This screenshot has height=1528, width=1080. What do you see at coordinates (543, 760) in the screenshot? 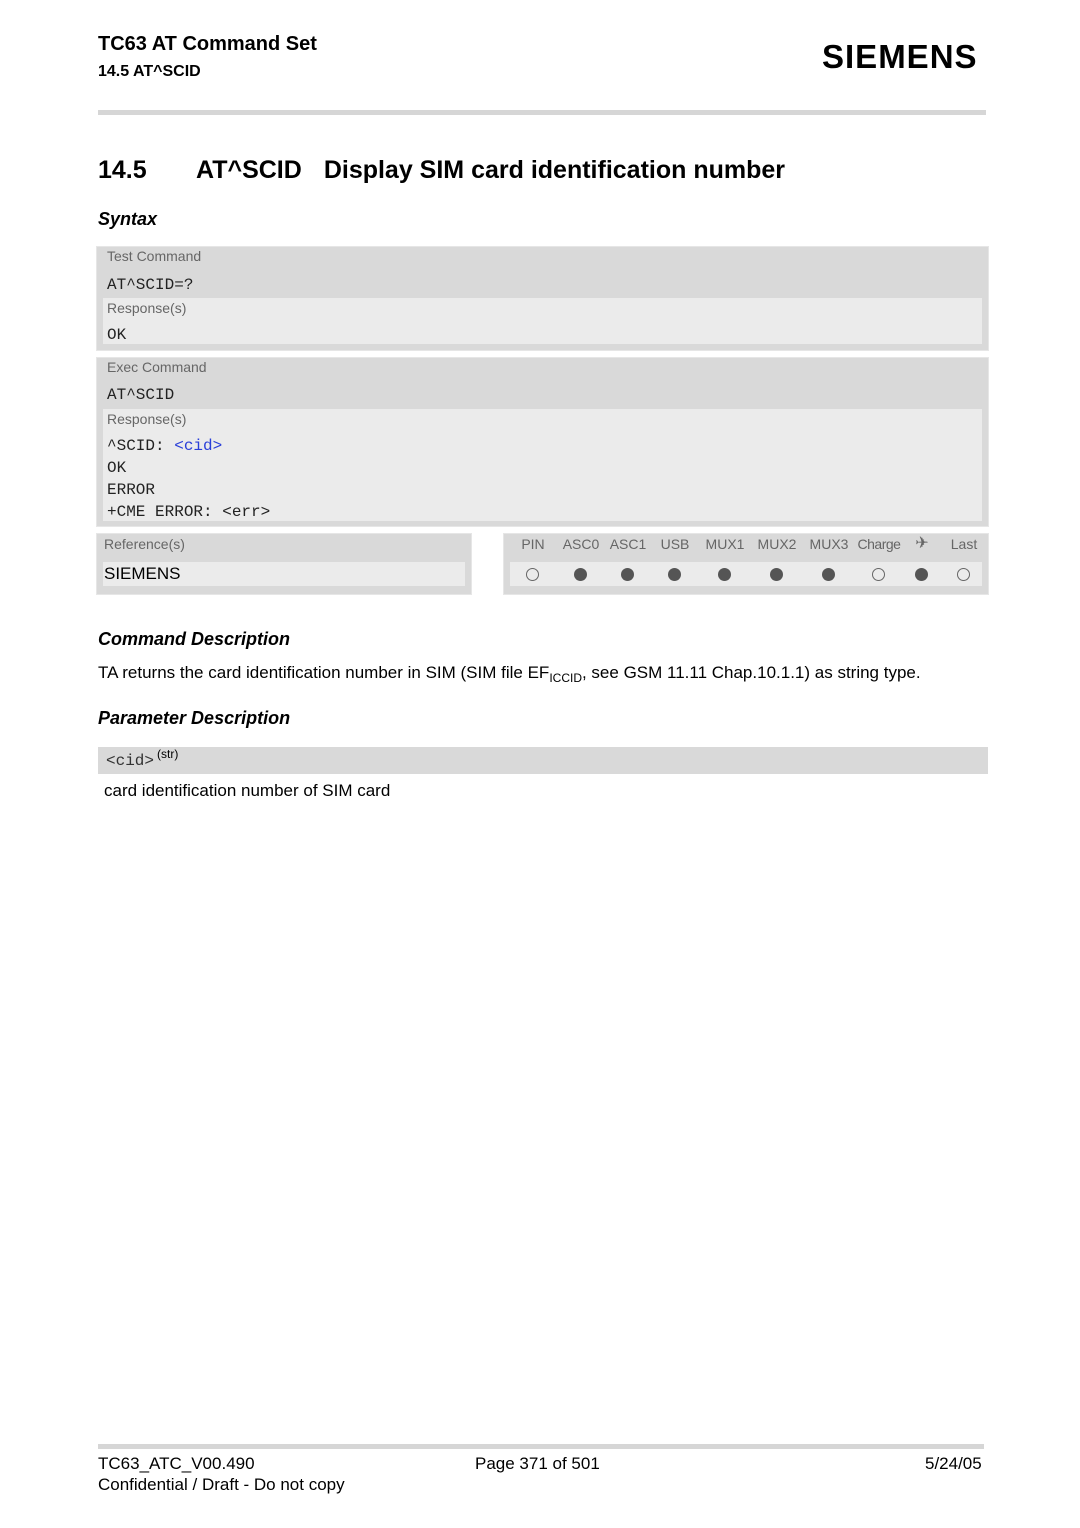
I see `parameter-bar: <cid> (str)` at bounding box center [543, 760].